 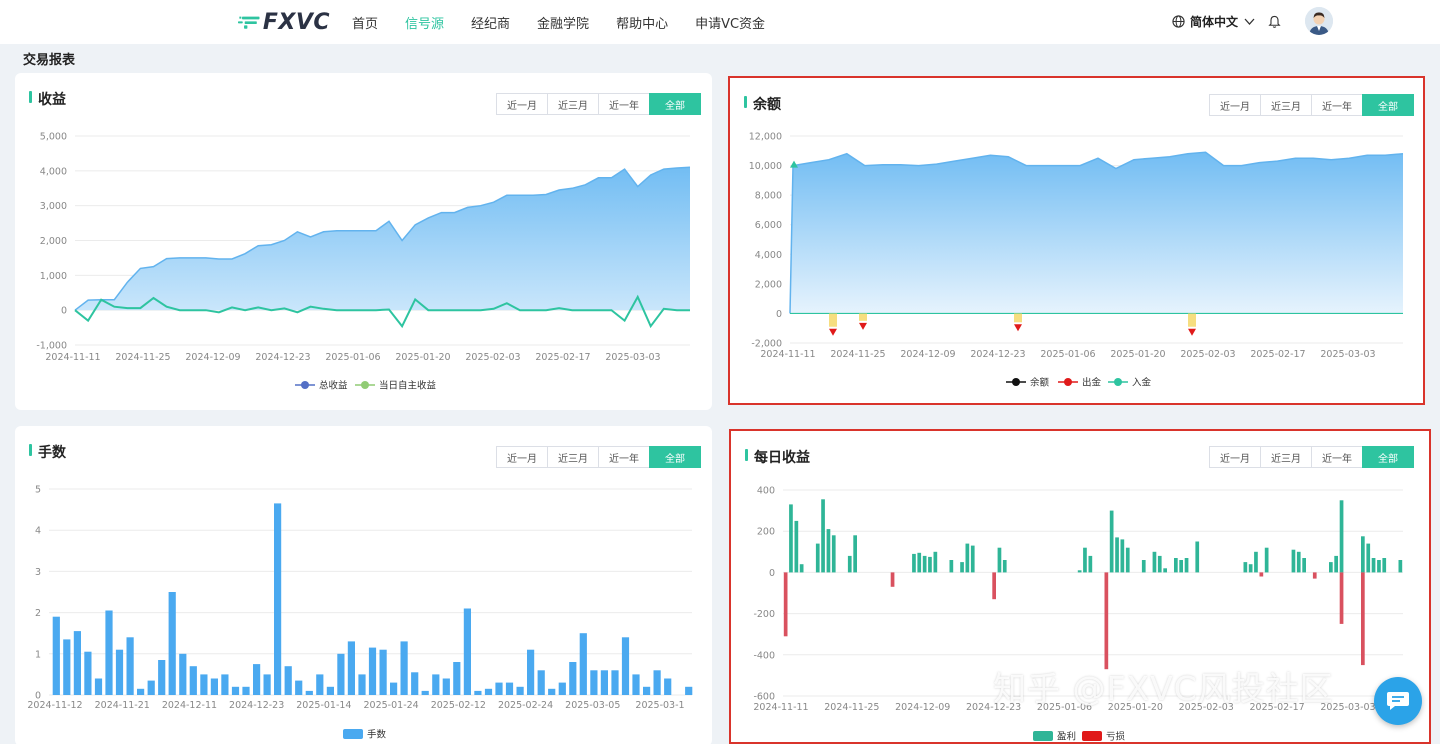 I want to click on range-tab-0: 近一月, so click(x=1235, y=105).